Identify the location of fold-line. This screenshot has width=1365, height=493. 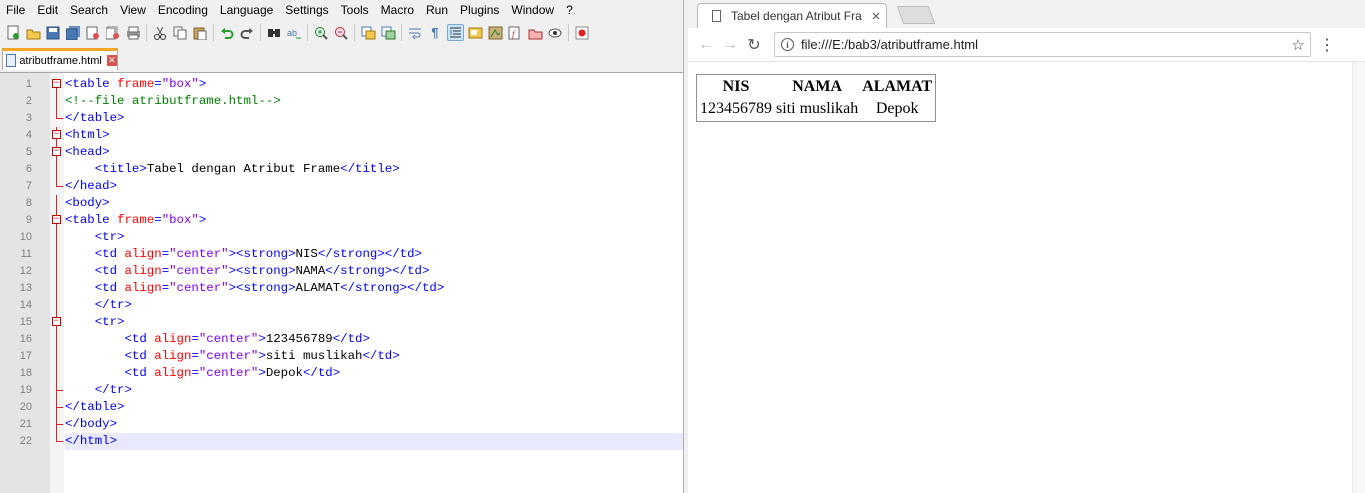
(56, 339).